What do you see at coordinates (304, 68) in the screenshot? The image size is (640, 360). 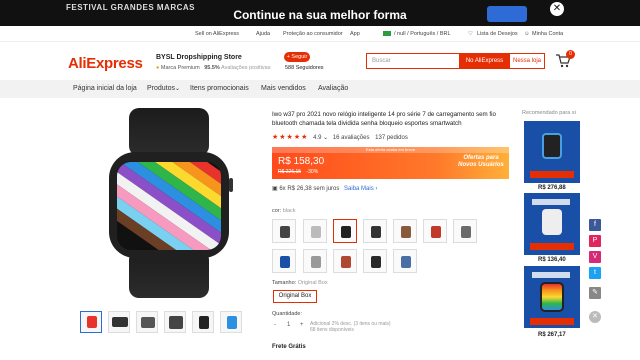 I see `followers-count: 588 Seguidores` at bounding box center [304, 68].